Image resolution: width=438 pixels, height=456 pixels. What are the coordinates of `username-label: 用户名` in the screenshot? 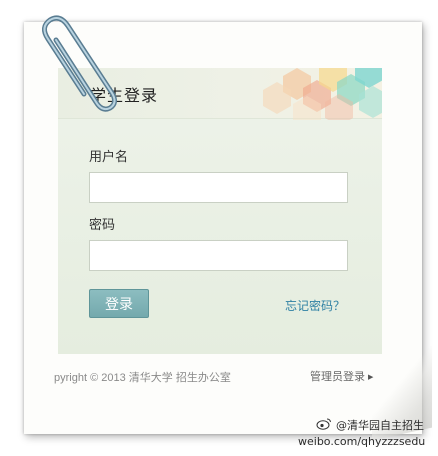 It's located at (109, 157).